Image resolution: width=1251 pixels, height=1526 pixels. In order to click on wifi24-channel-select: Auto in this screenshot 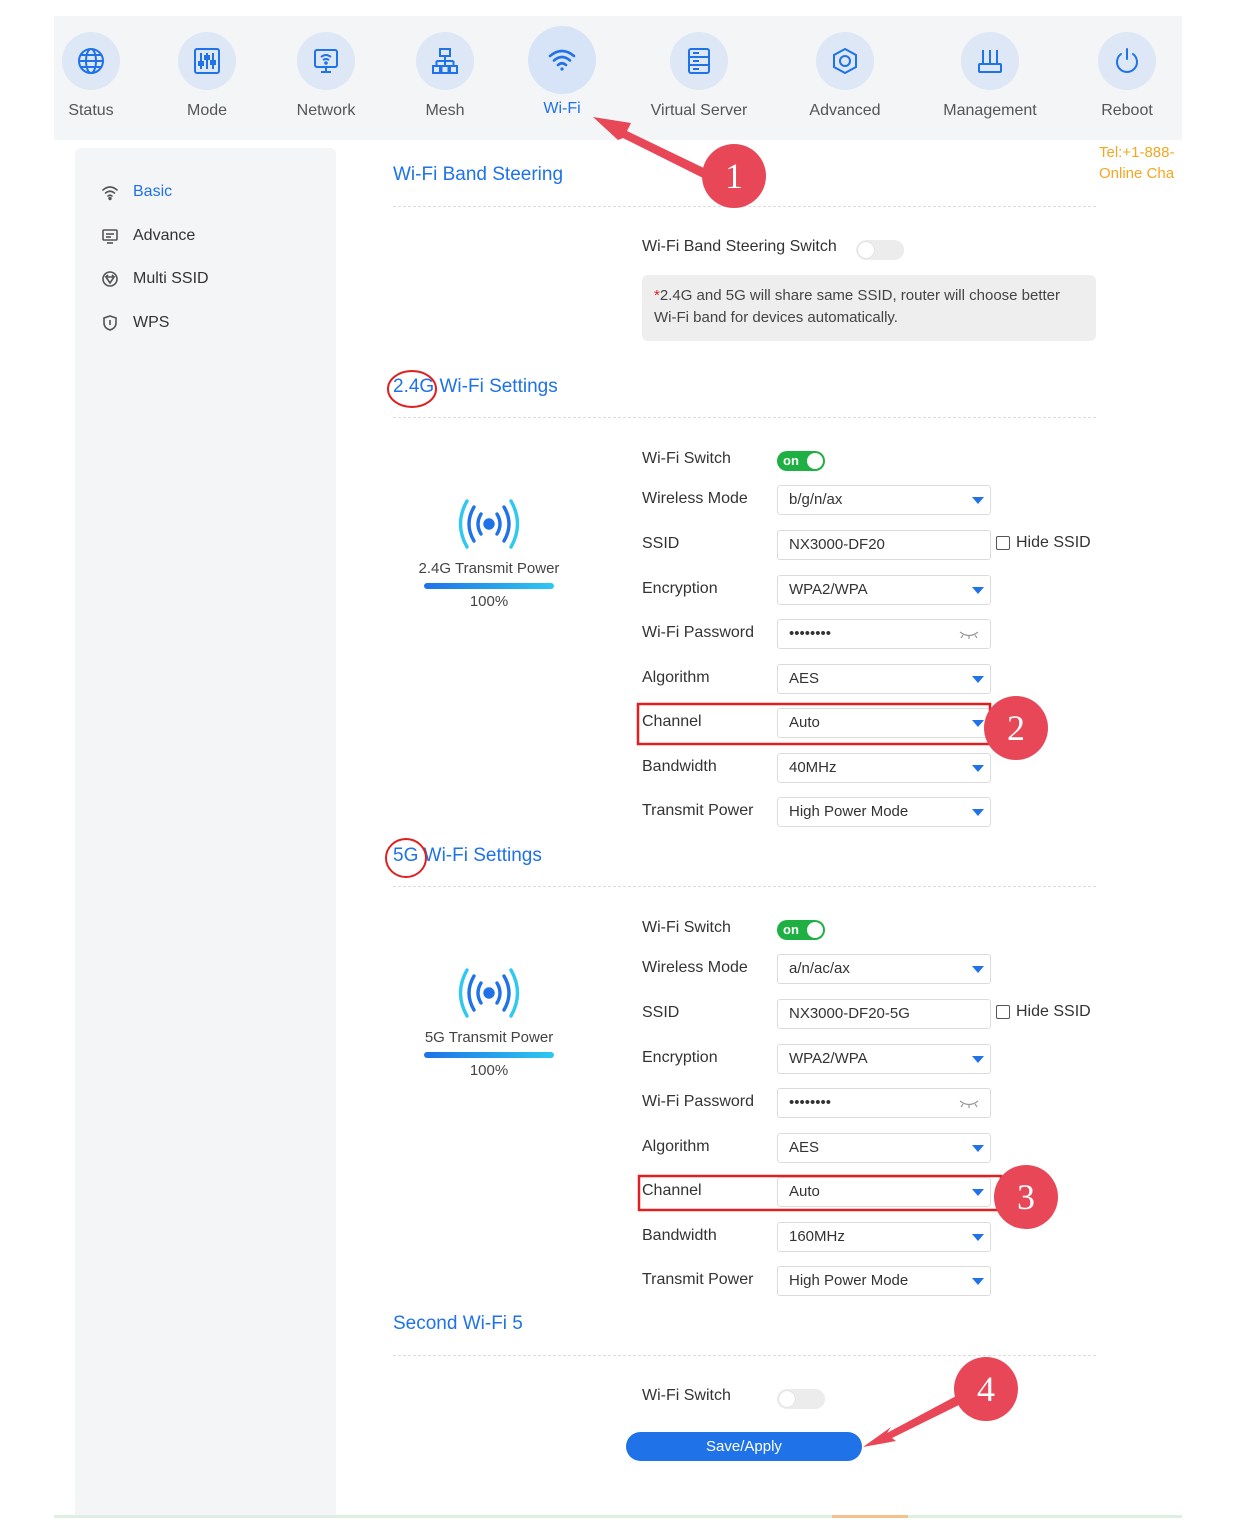, I will do `click(884, 723)`.